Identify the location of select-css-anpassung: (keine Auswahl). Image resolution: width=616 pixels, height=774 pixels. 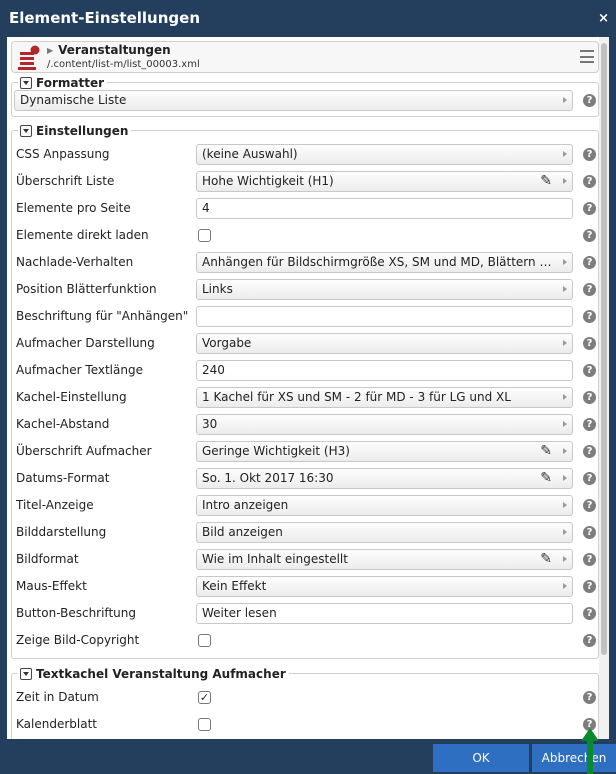
(384, 154).